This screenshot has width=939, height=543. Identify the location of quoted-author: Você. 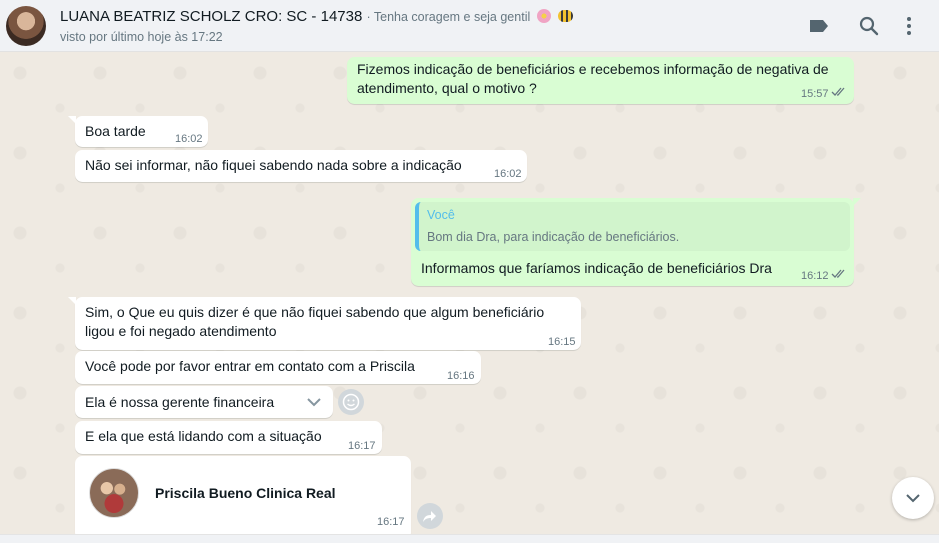
(441, 215).